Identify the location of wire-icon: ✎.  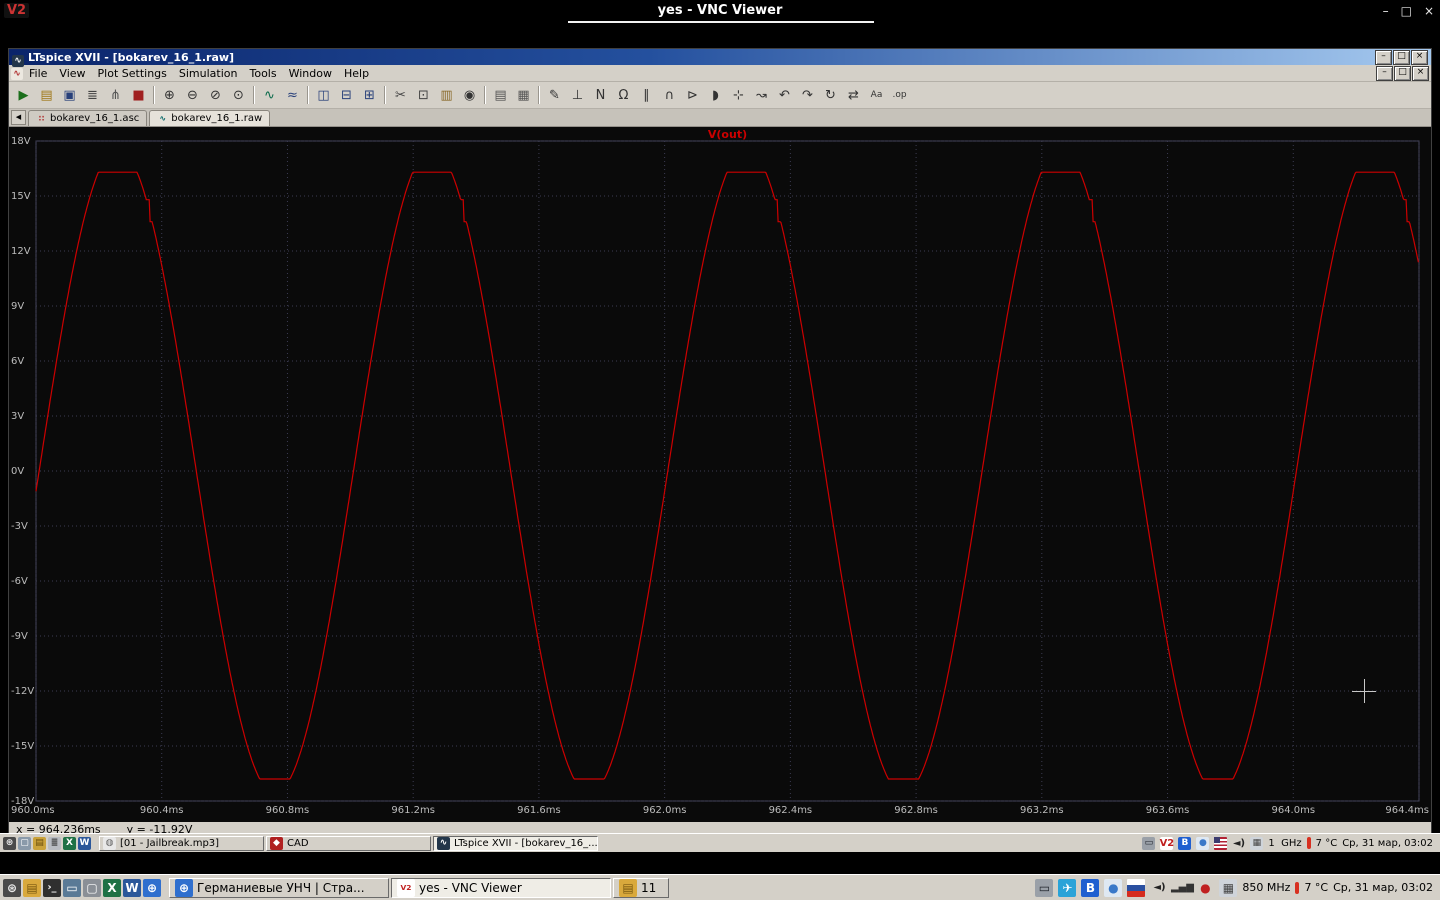
(554, 95).